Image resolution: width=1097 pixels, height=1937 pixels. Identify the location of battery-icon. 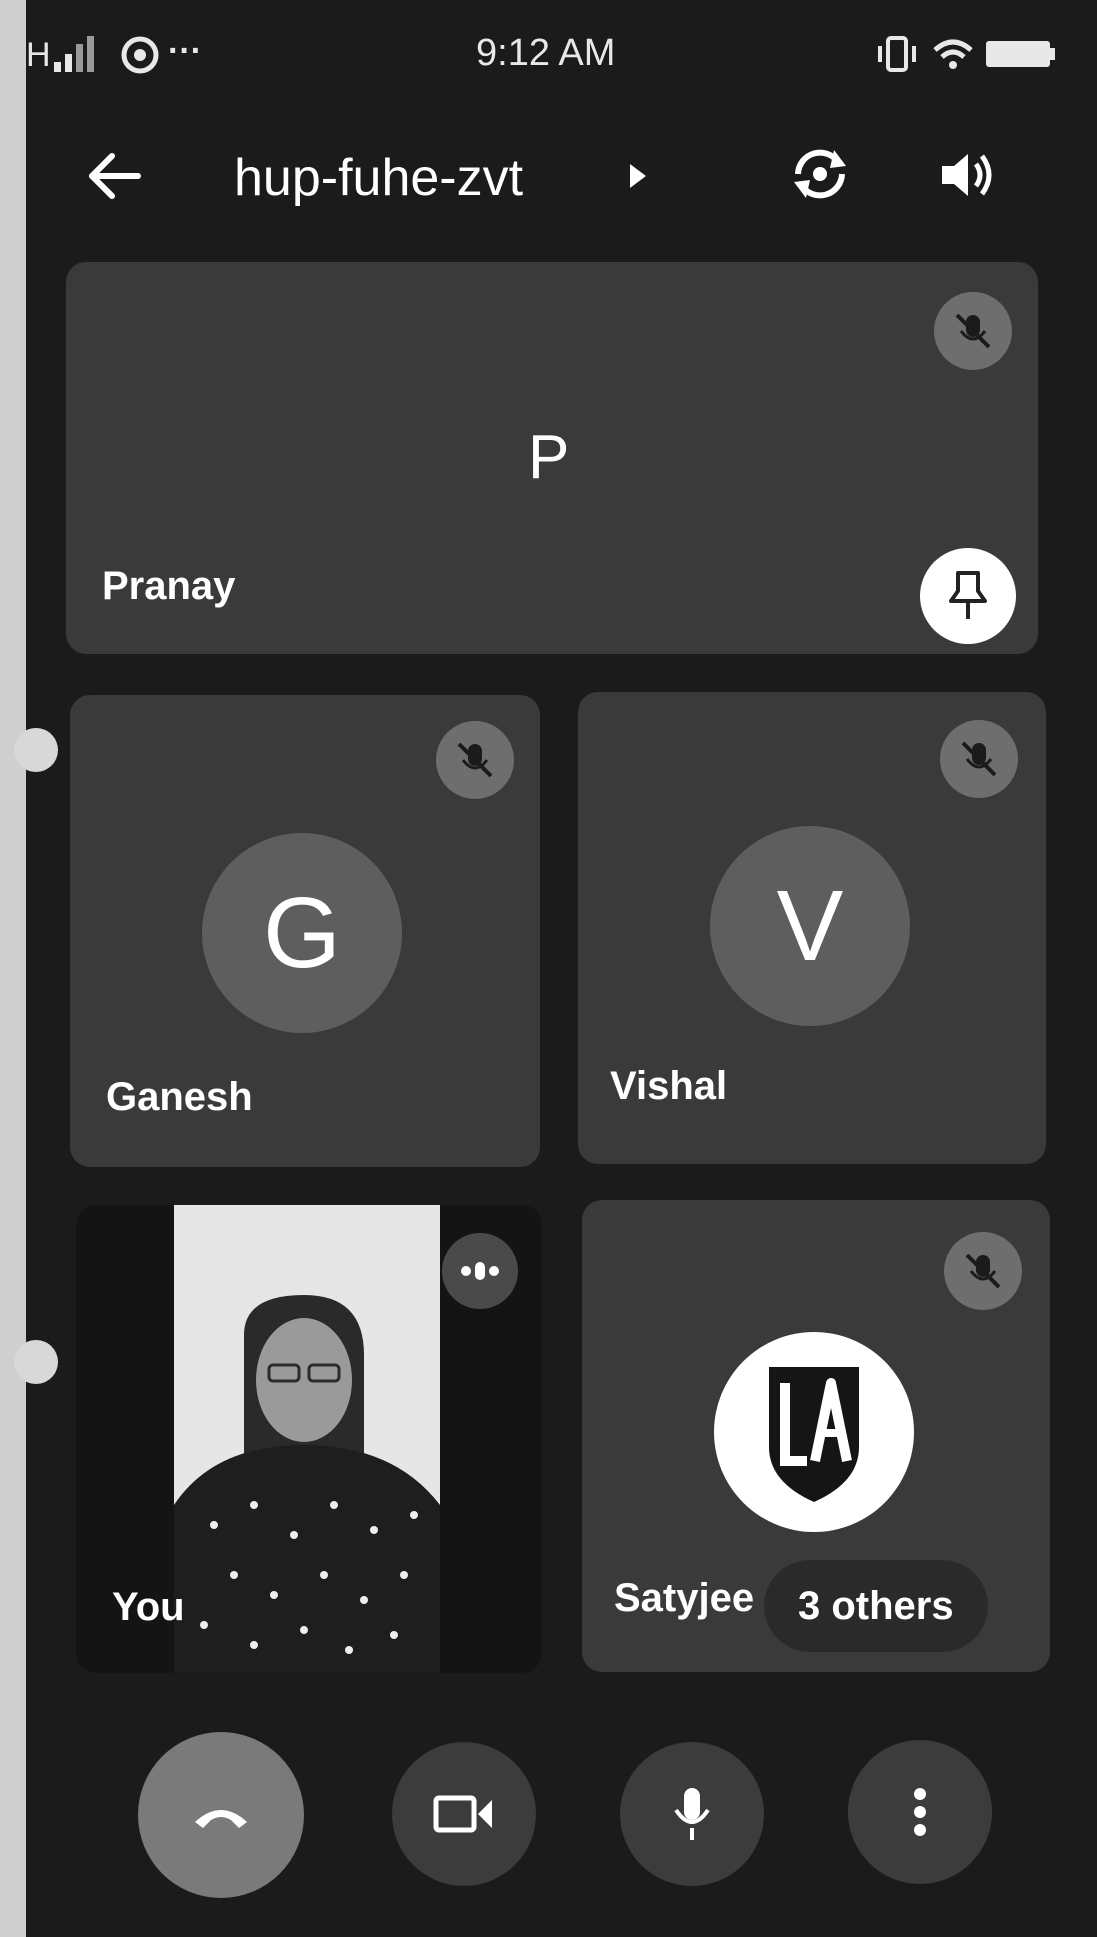
(1020, 54).